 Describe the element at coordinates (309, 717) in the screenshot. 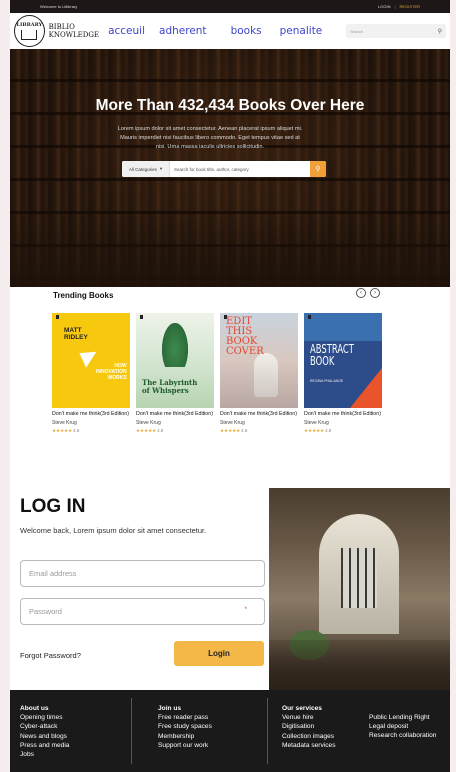

I see `footer-link: Venue hire` at that location.